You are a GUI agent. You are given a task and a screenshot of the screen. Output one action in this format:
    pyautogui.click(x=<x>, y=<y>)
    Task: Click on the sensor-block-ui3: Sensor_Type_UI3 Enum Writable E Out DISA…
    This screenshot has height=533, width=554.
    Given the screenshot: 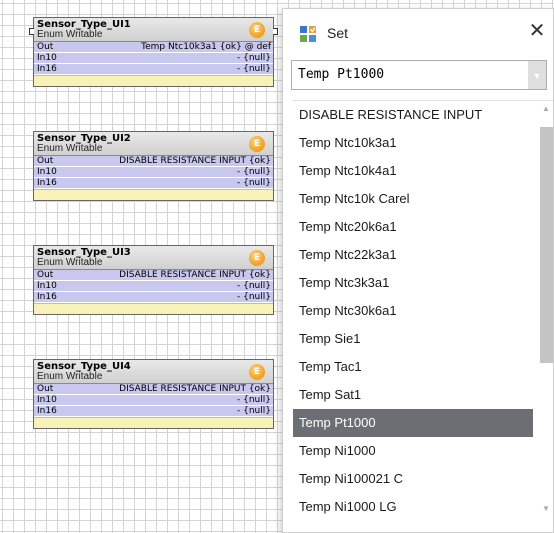 What is the action you would take?
    pyautogui.click(x=153, y=280)
    